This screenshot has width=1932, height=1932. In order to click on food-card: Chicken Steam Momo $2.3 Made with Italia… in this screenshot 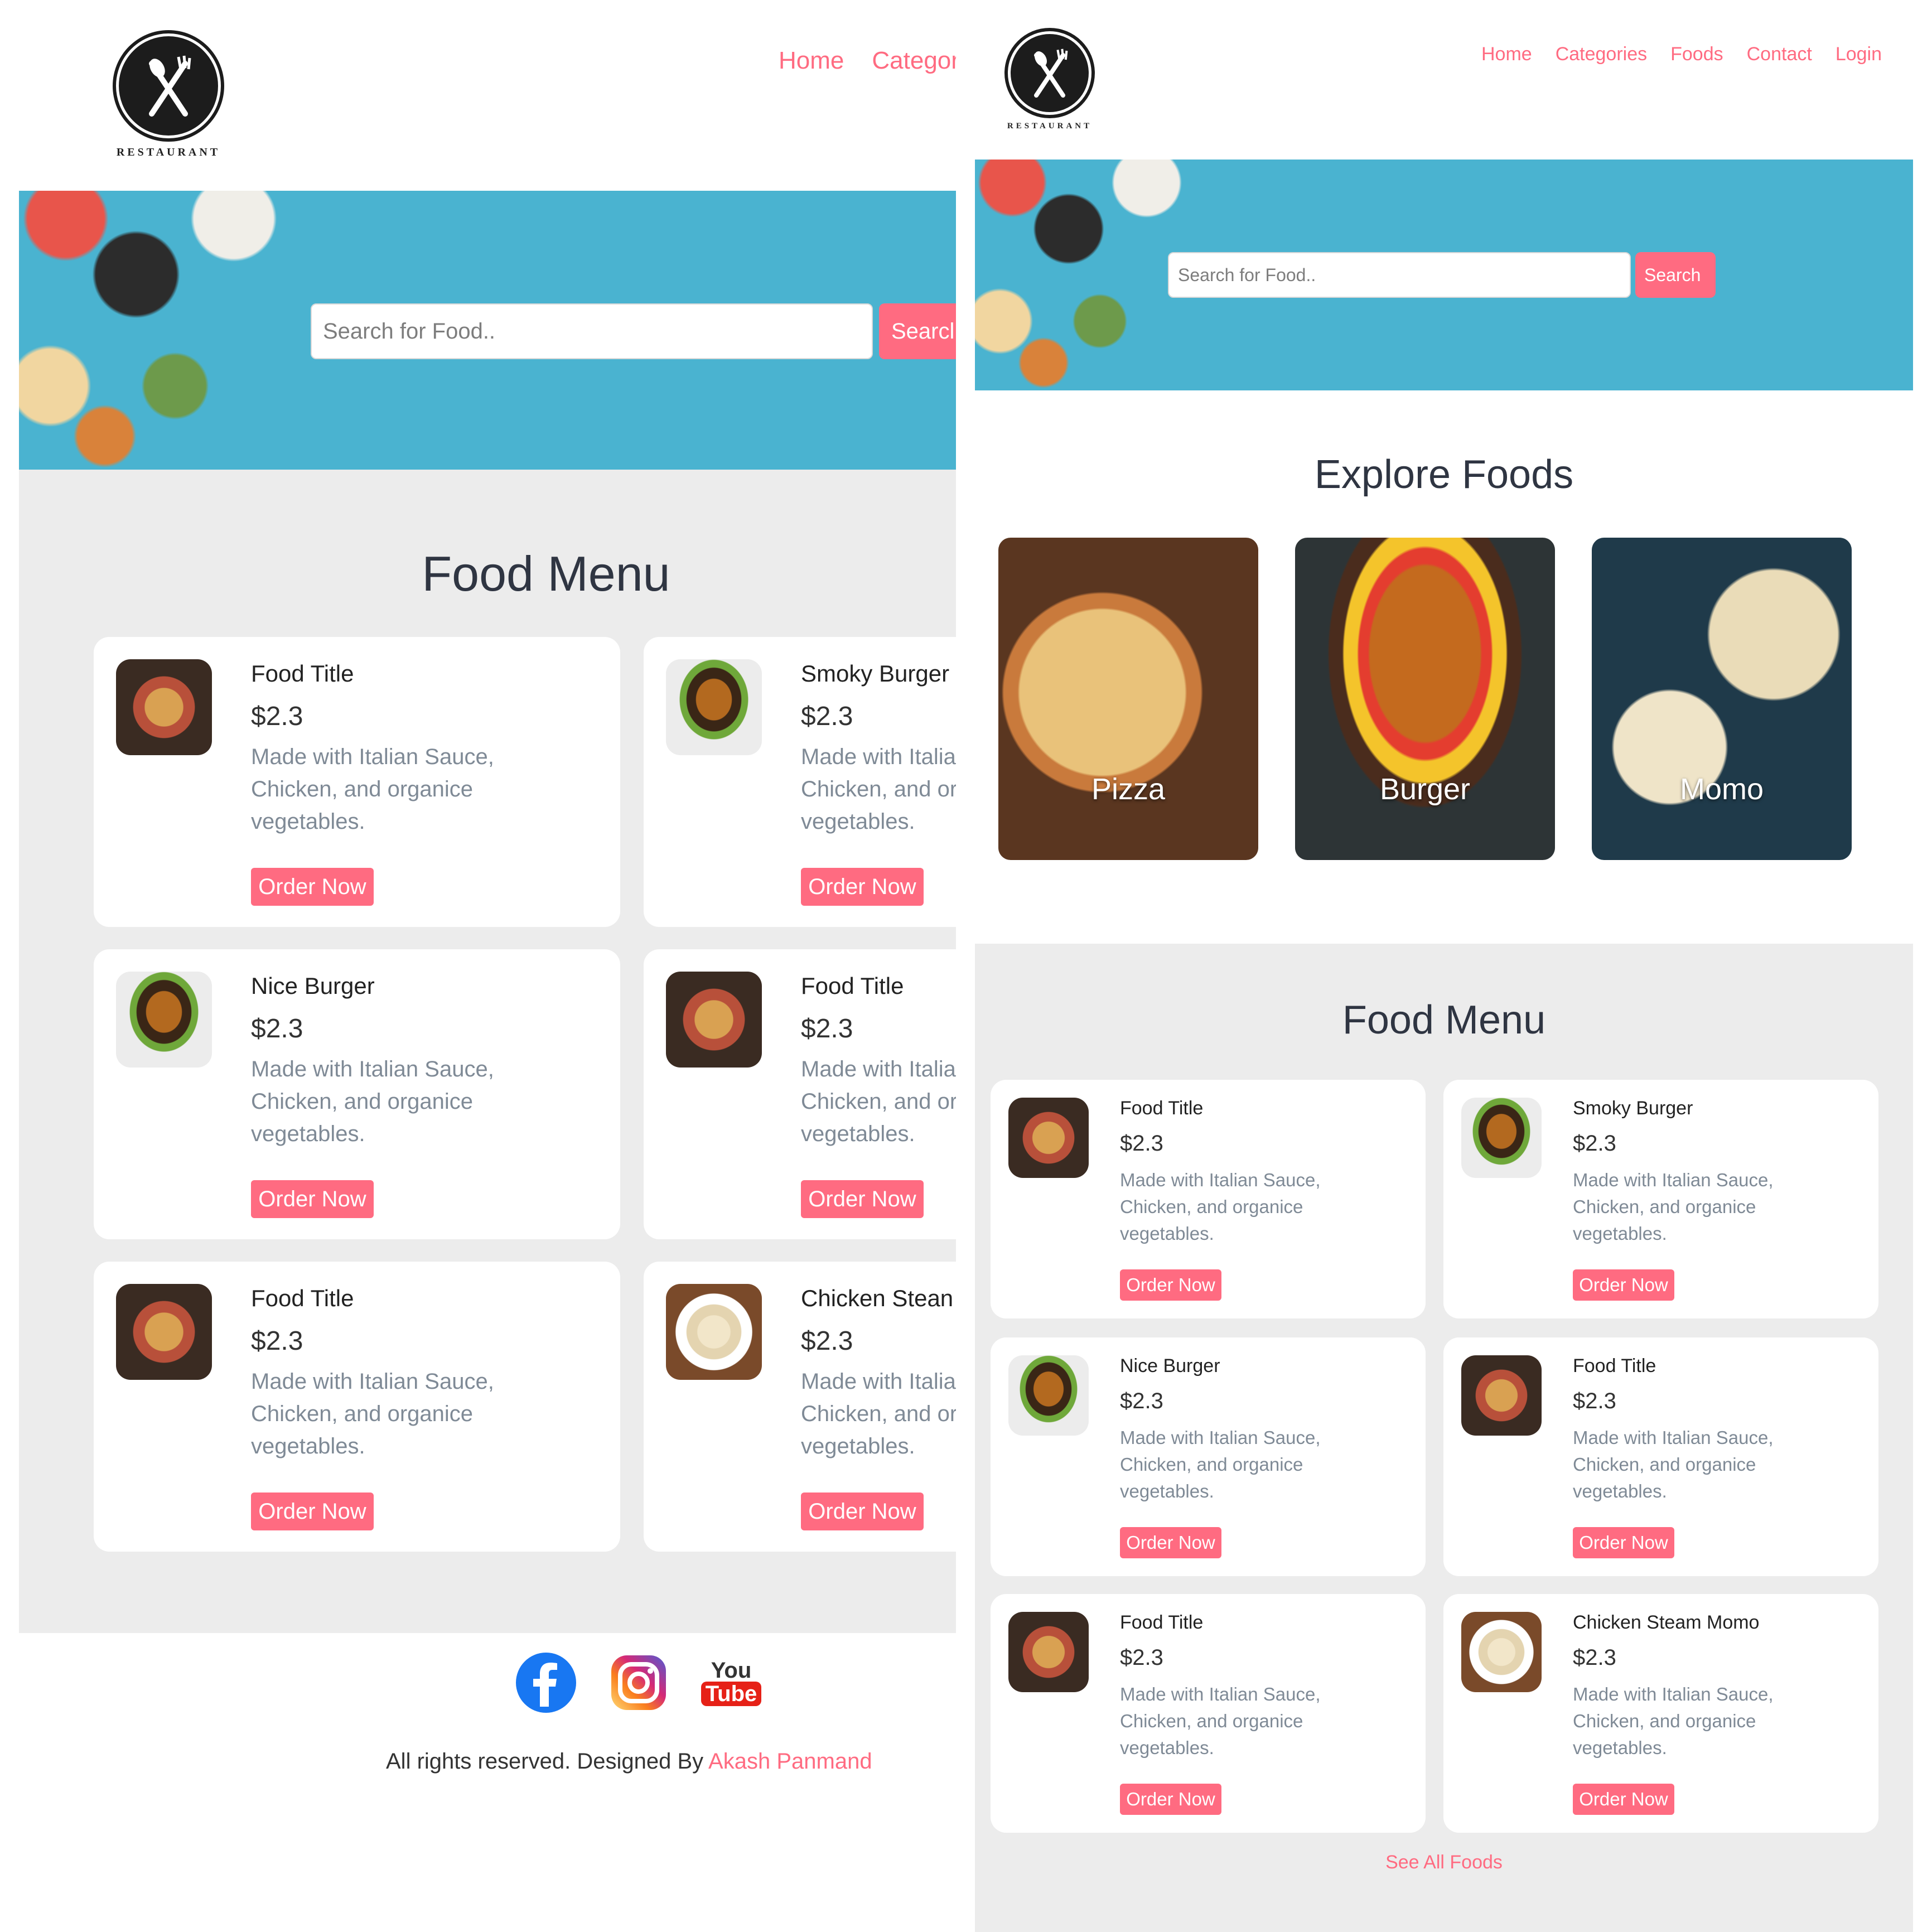, I will do `click(1660, 1713)`.